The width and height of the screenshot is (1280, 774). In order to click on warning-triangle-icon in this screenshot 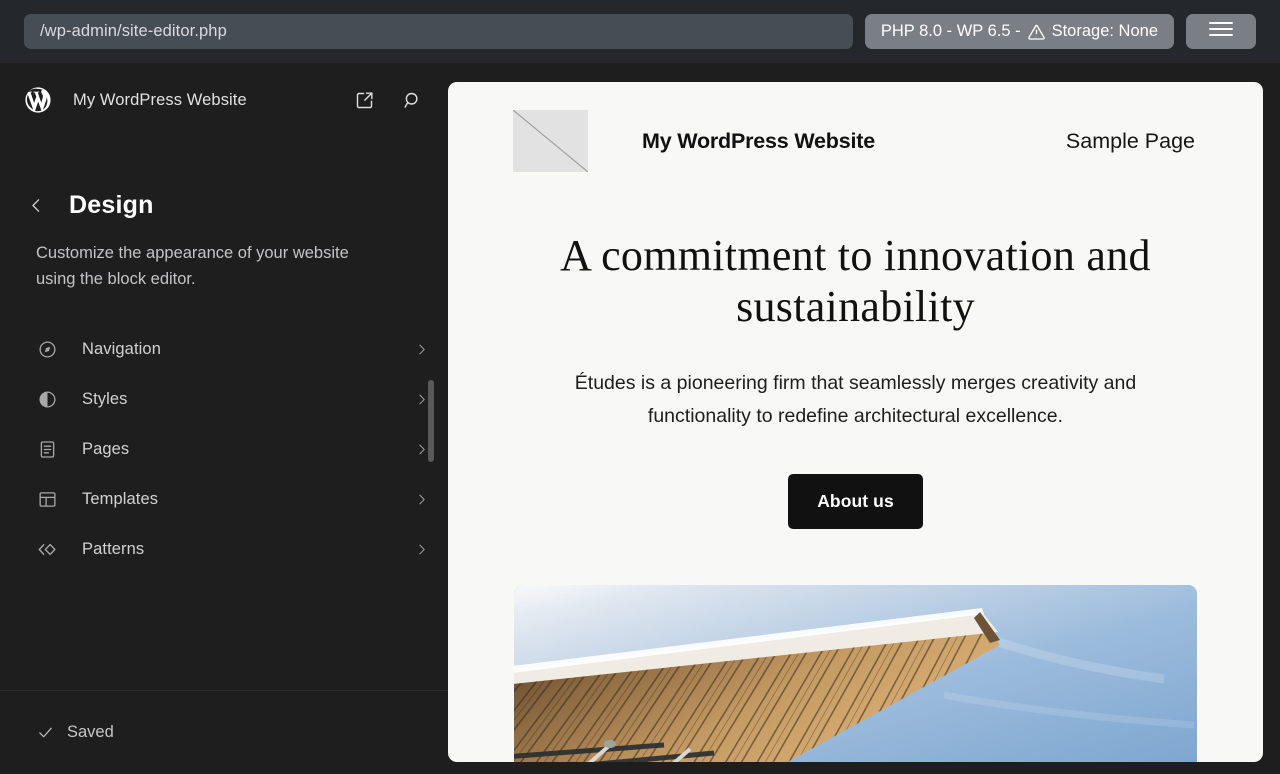, I will do `click(1036, 32)`.